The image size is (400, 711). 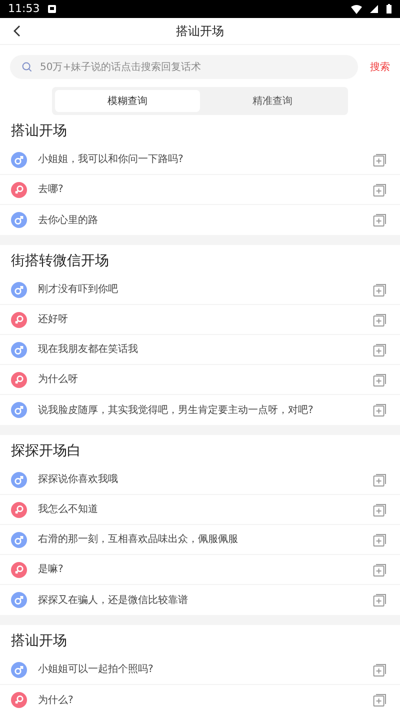 What do you see at coordinates (200, 31) in the screenshot?
I see `page-title: 搭讪开场` at bounding box center [200, 31].